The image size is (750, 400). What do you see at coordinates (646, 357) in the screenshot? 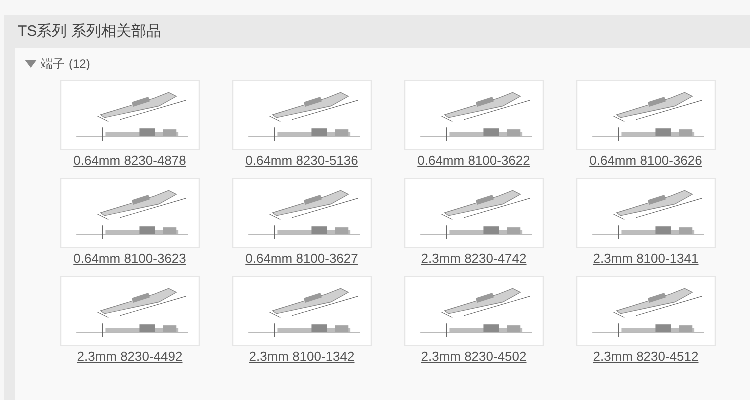
I see `product-link: 2.3mm 8230-4512` at bounding box center [646, 357].